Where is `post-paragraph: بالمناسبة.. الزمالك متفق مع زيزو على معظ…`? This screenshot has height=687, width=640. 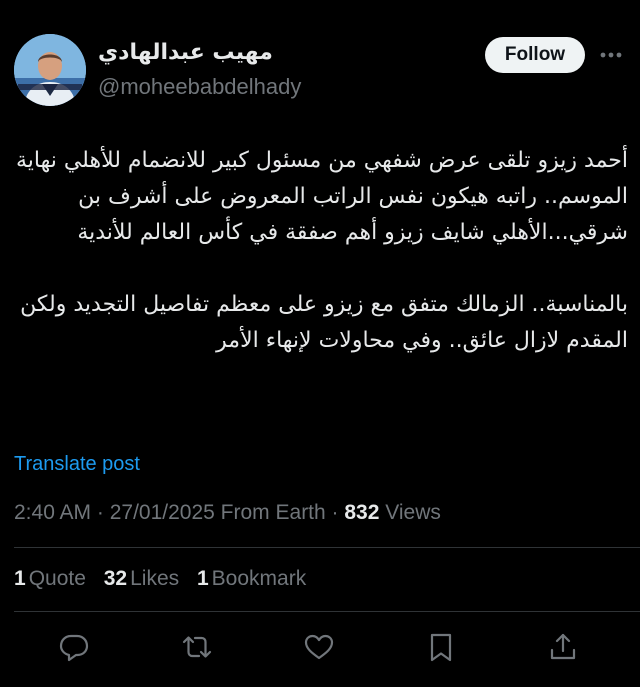 post-paragraph: بالمناسبة.. الزمالك متفق مع زيزو على معظ… is located at coordinates (324, 322).